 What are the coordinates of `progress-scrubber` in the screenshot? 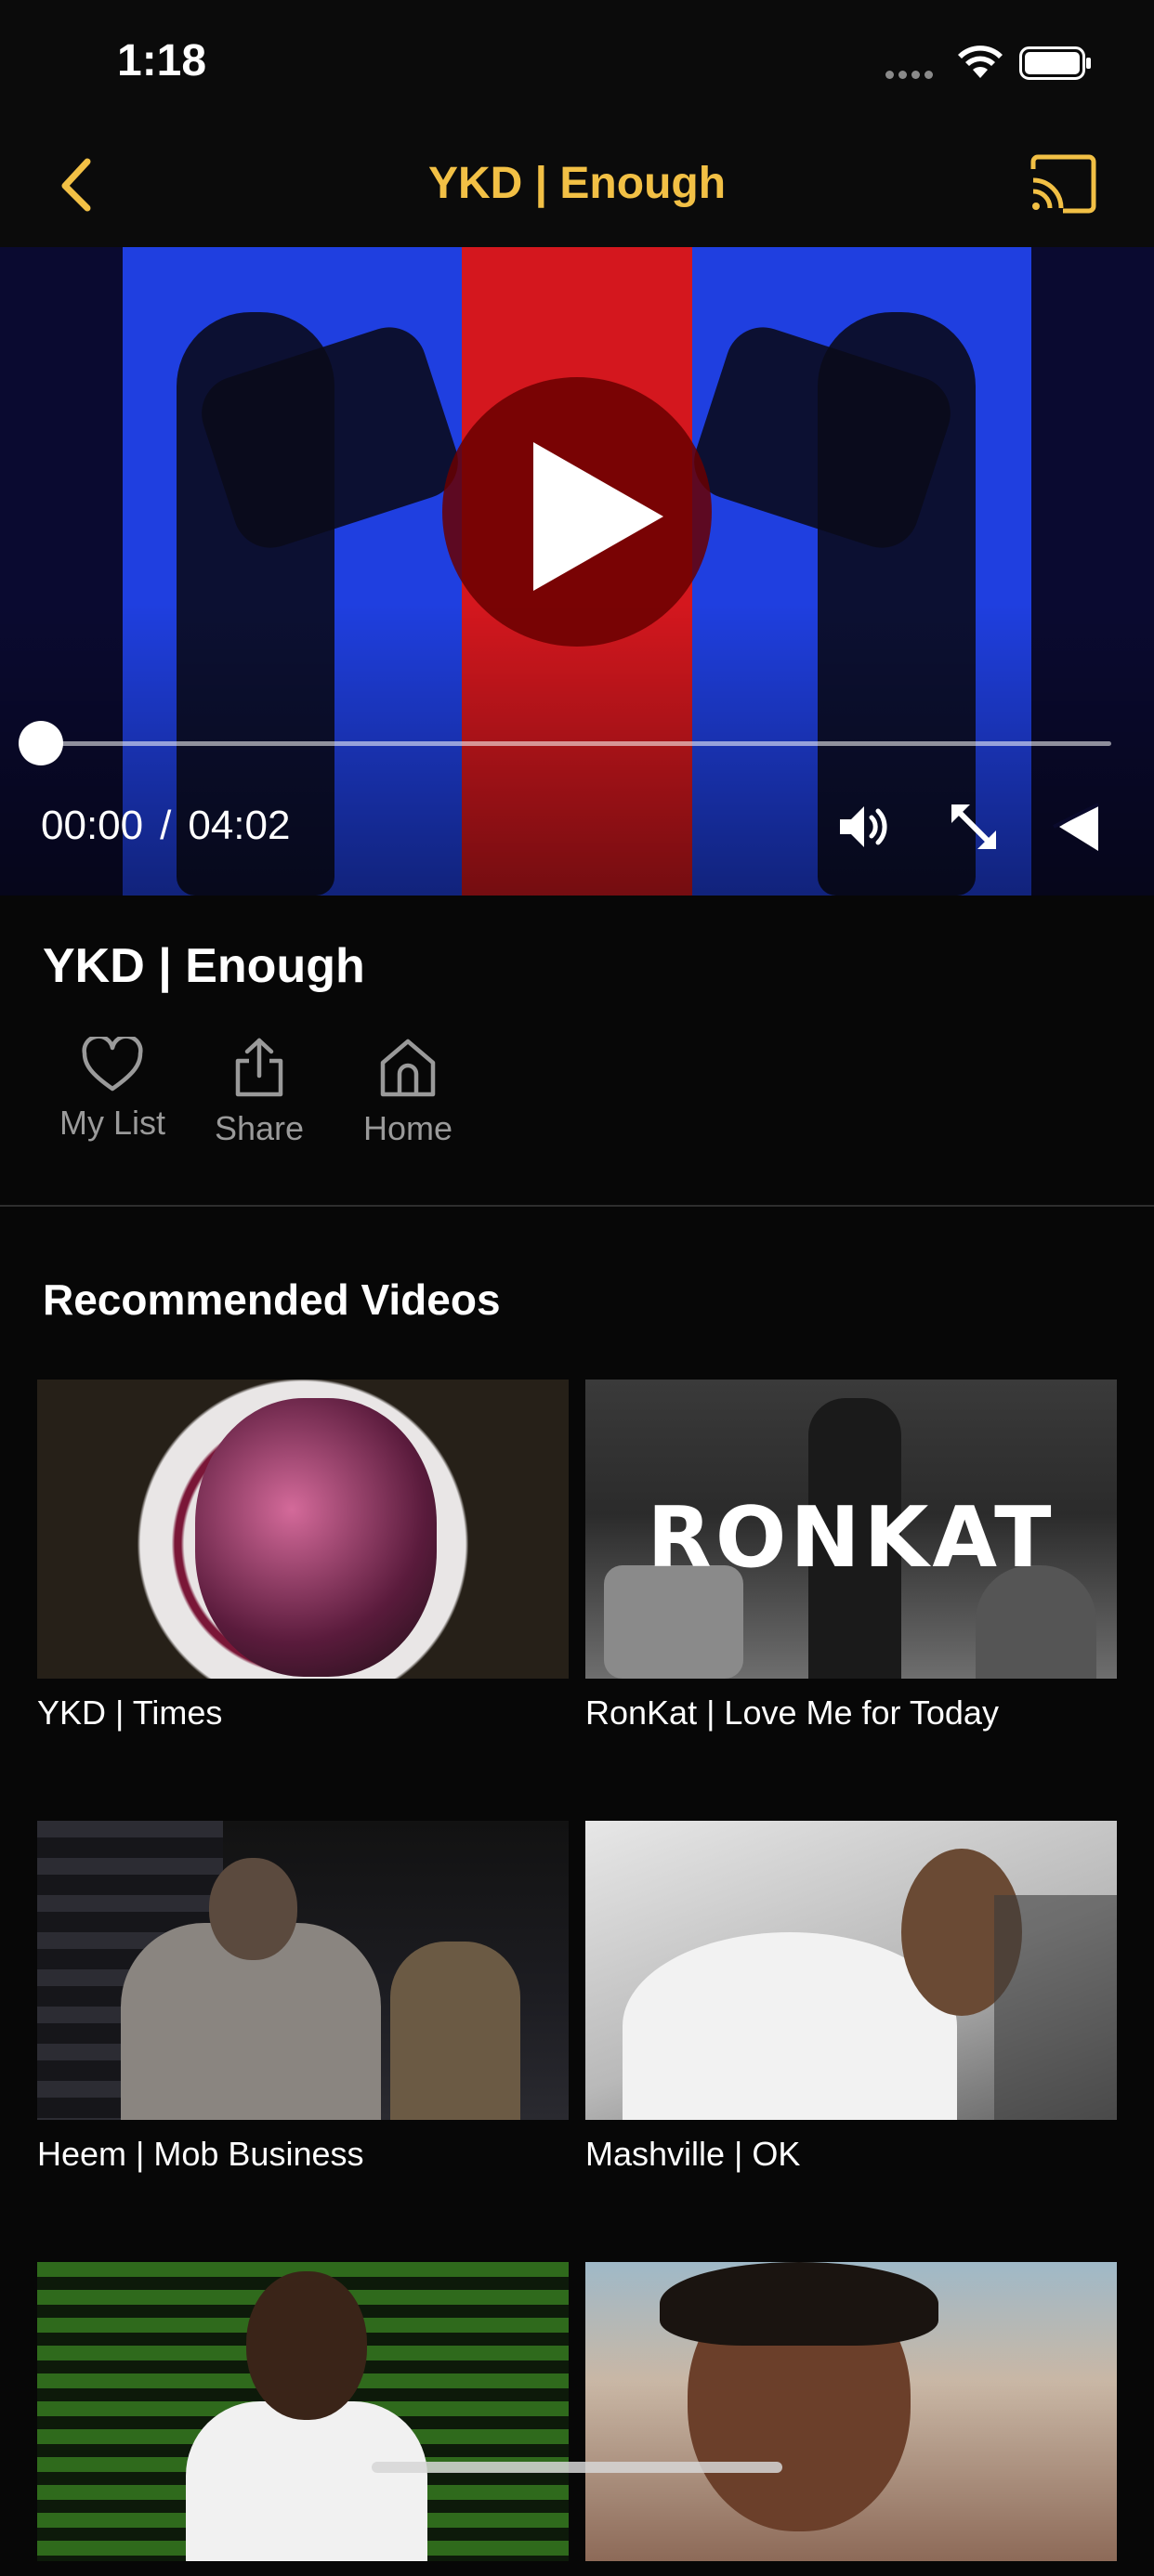 It's located at (41, 743).